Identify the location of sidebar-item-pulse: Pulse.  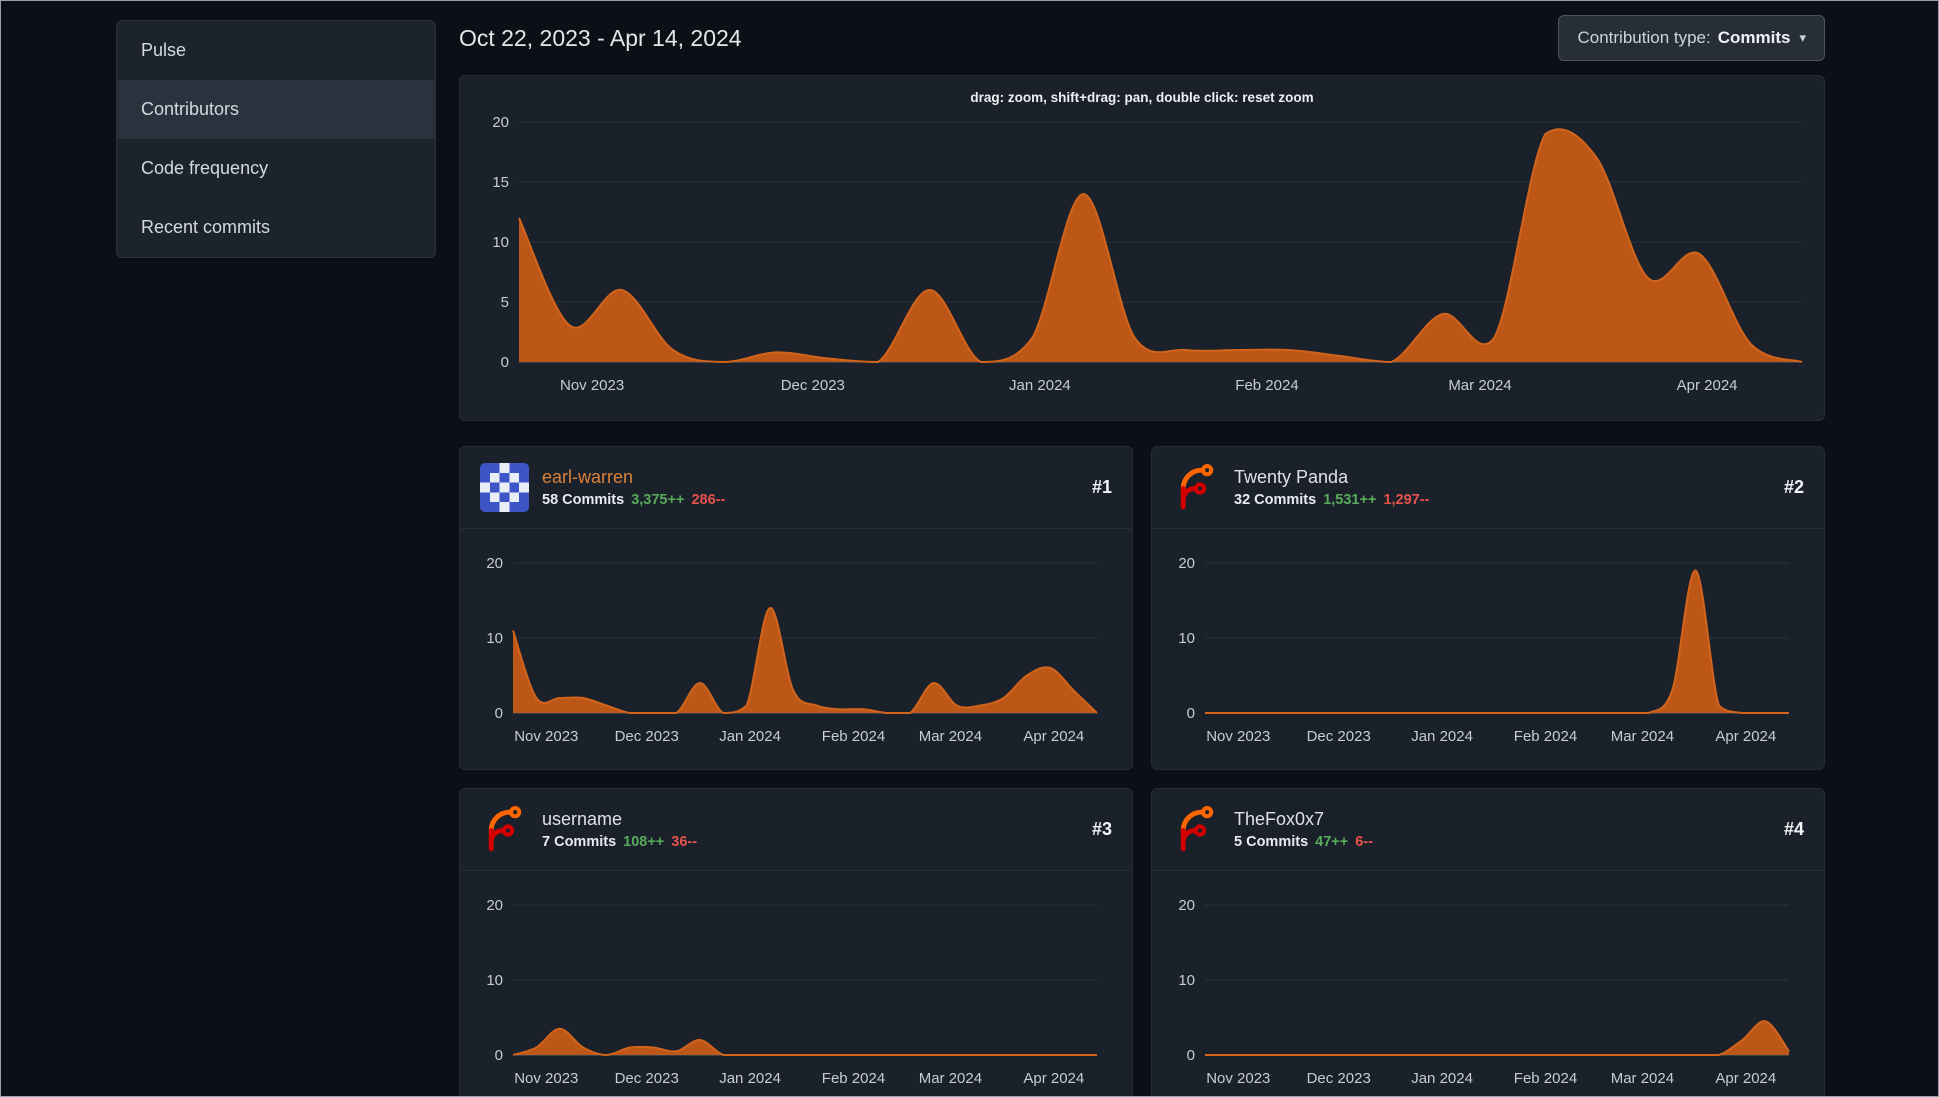
(276, 50).